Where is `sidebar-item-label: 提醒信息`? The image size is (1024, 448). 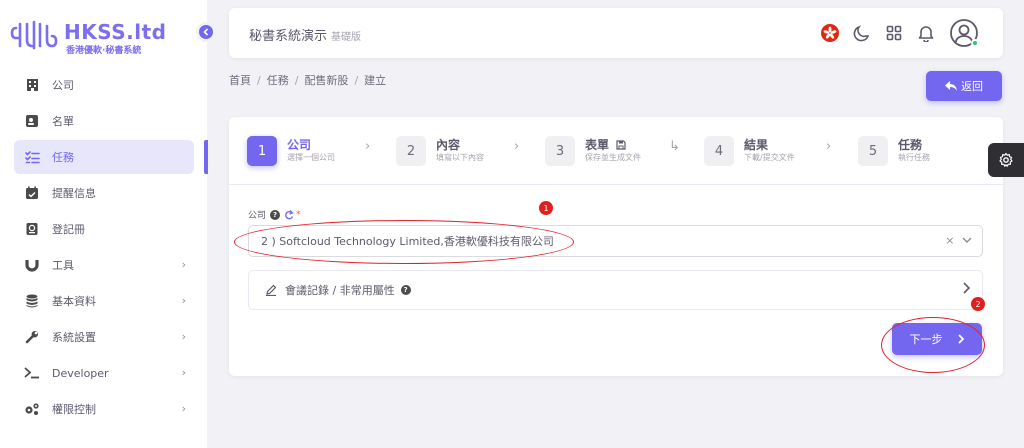
sidebar-item-label: 提醒信息 is located at coordinates (74, 193).